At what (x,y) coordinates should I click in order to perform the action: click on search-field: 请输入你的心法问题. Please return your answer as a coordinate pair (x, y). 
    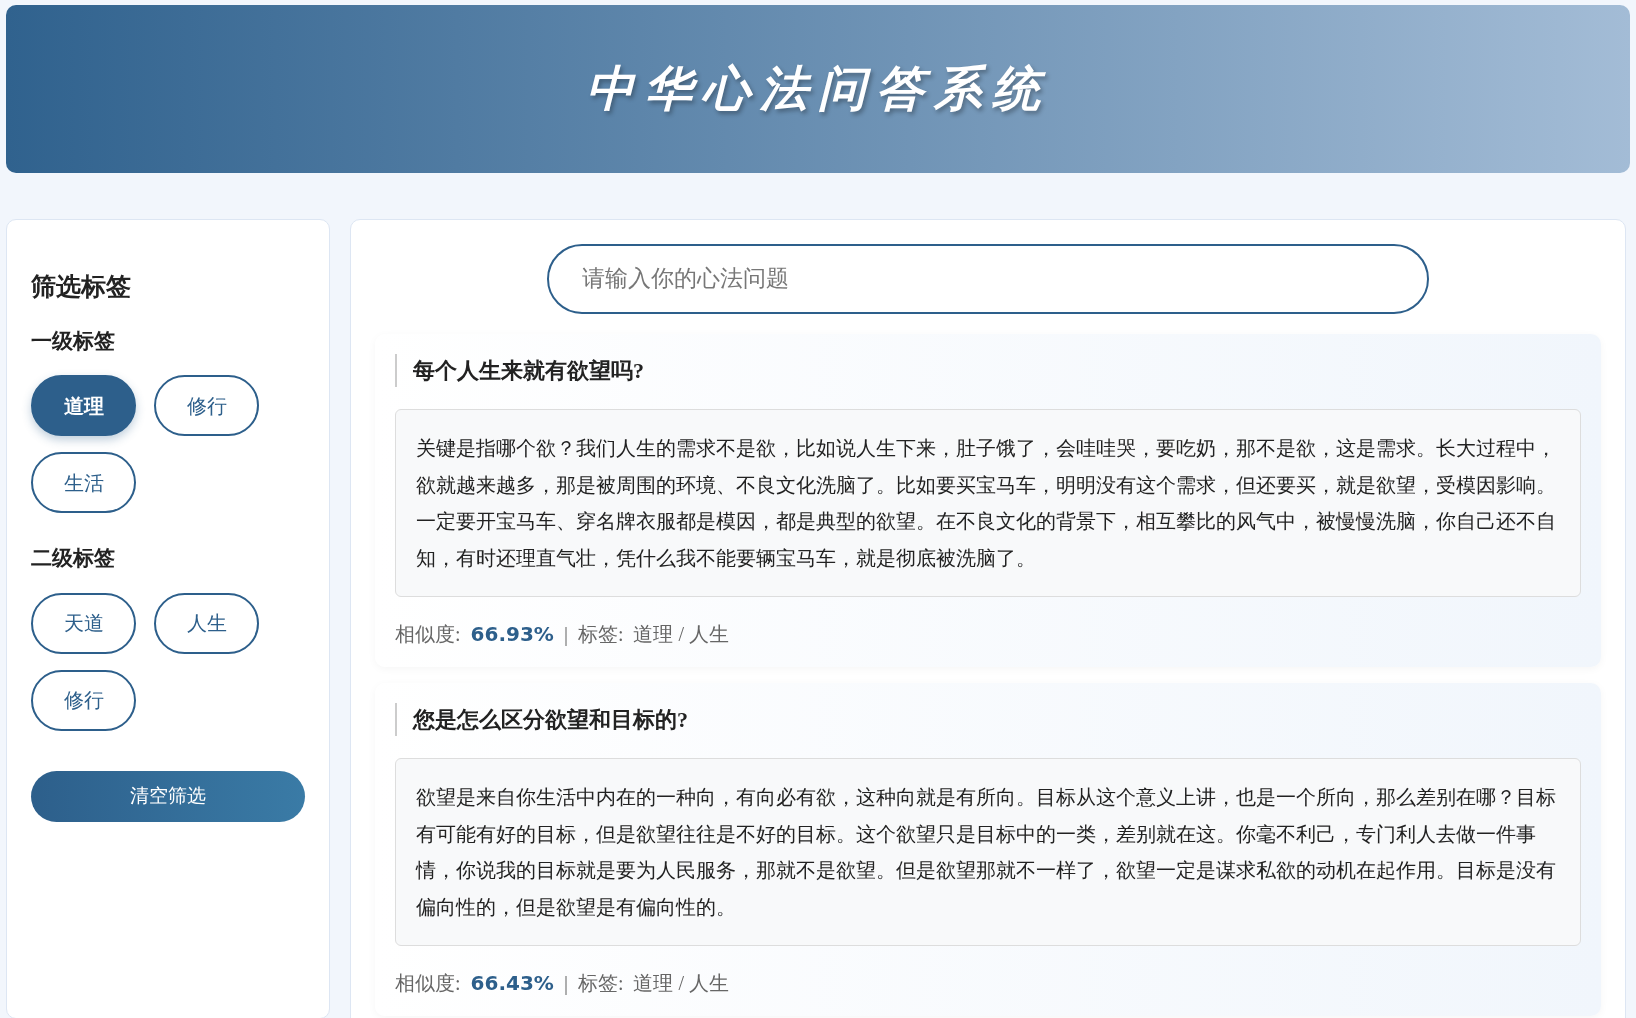
    Looking at the image, I should click on (988, 279).